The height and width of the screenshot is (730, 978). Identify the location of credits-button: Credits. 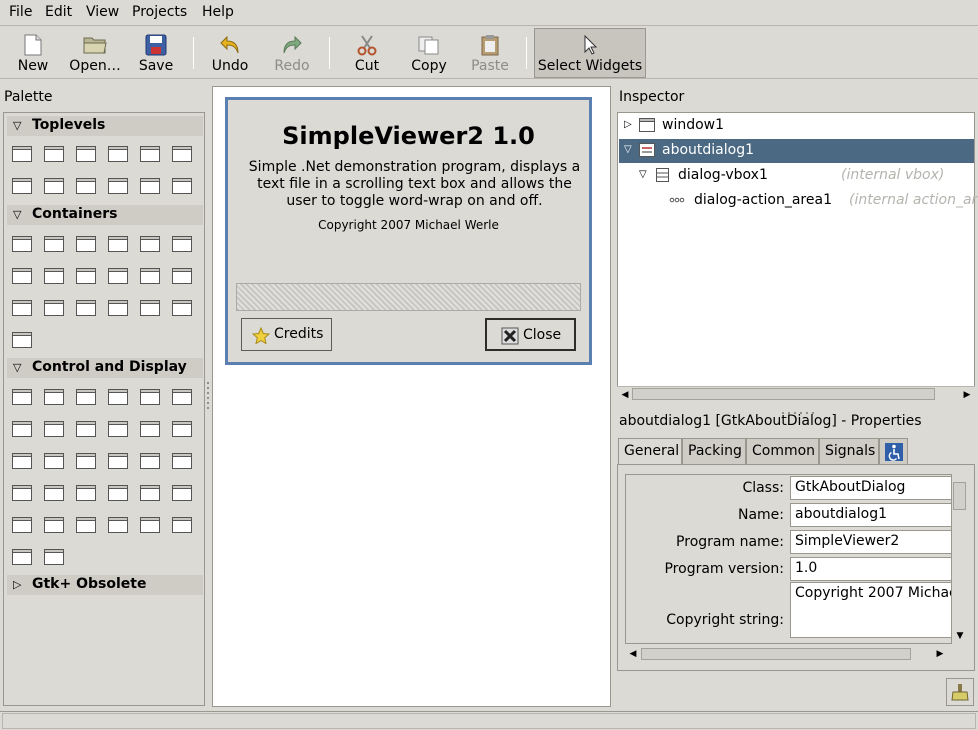
(286, 334).